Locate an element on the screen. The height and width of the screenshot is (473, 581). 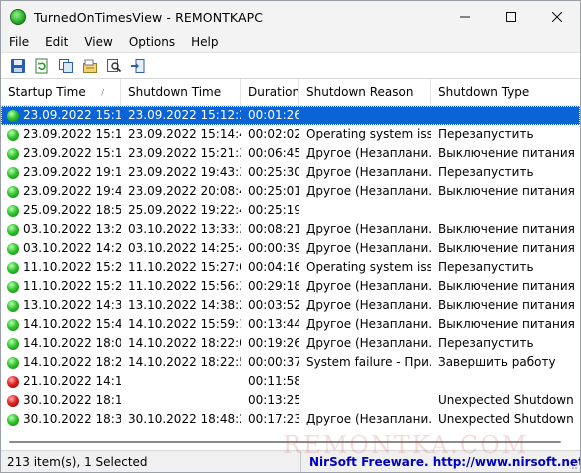
properties-icon is located at coordinates (90, 66).